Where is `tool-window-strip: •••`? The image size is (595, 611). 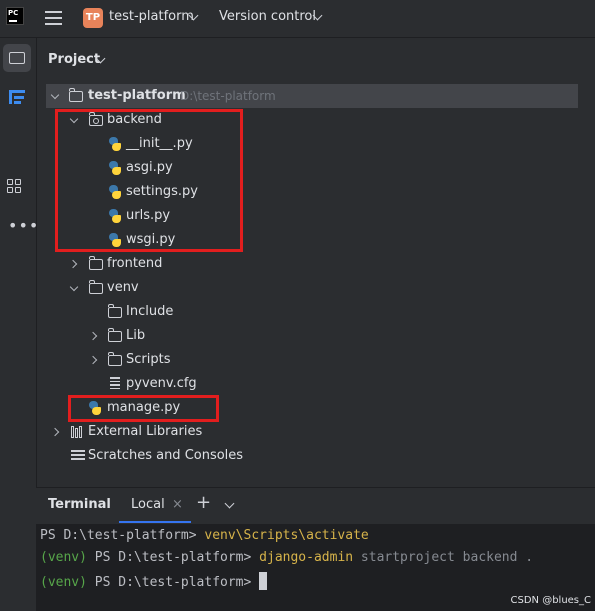 tool-window-strip: ••• is located at coordinates (19, 324).